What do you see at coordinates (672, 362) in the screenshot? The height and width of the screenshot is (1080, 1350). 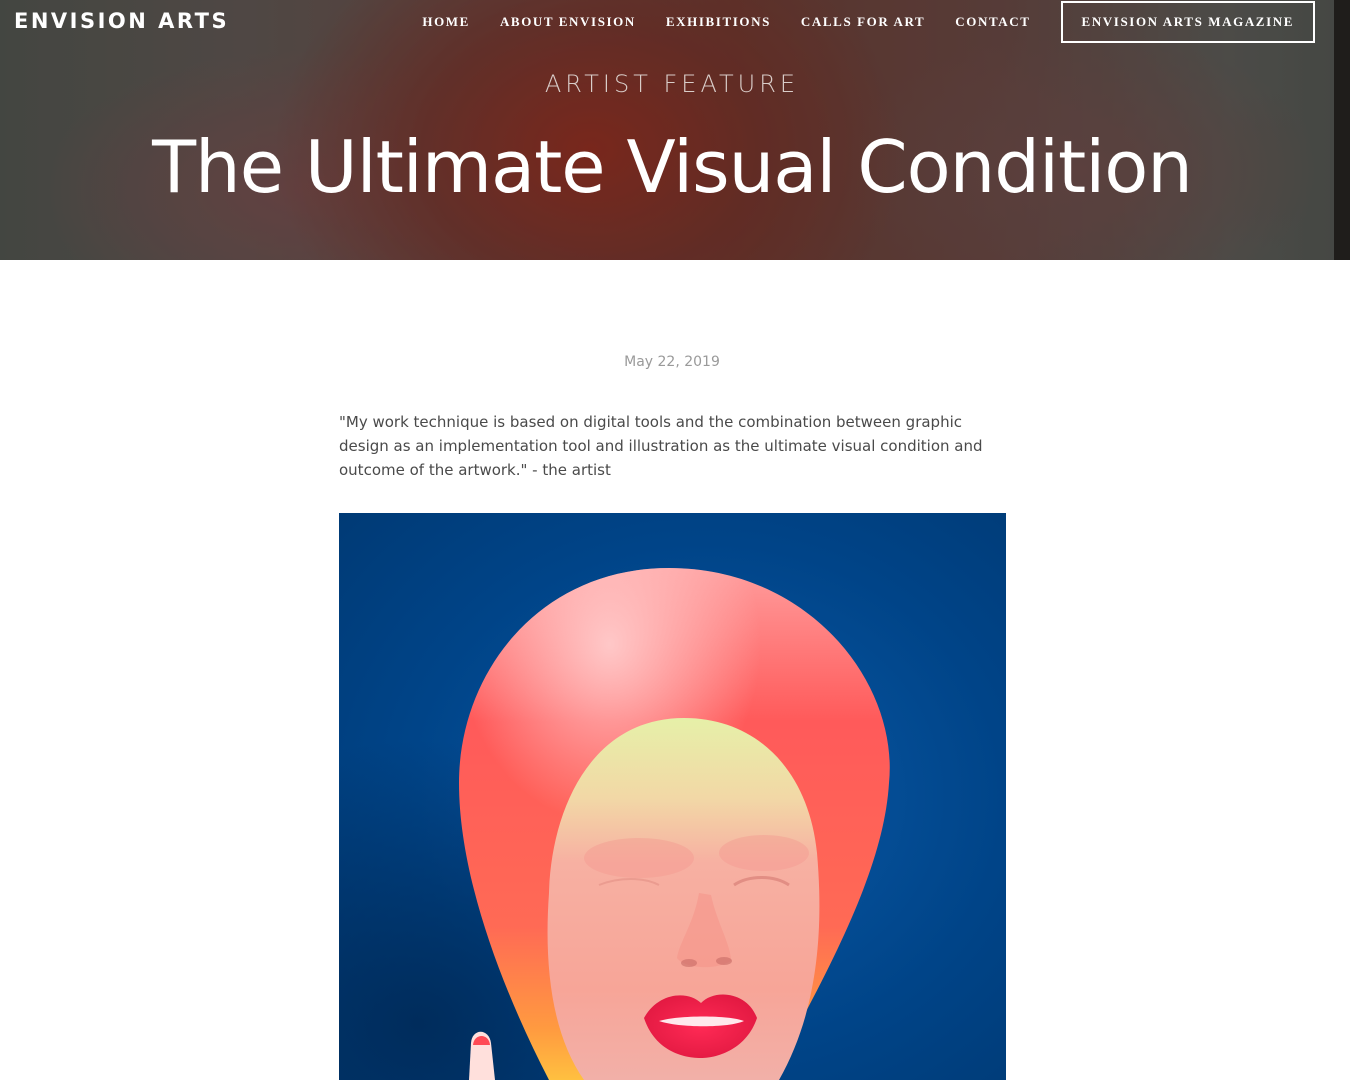 I see `post-date: May 22, 2019` at bounding box center [672, 362].